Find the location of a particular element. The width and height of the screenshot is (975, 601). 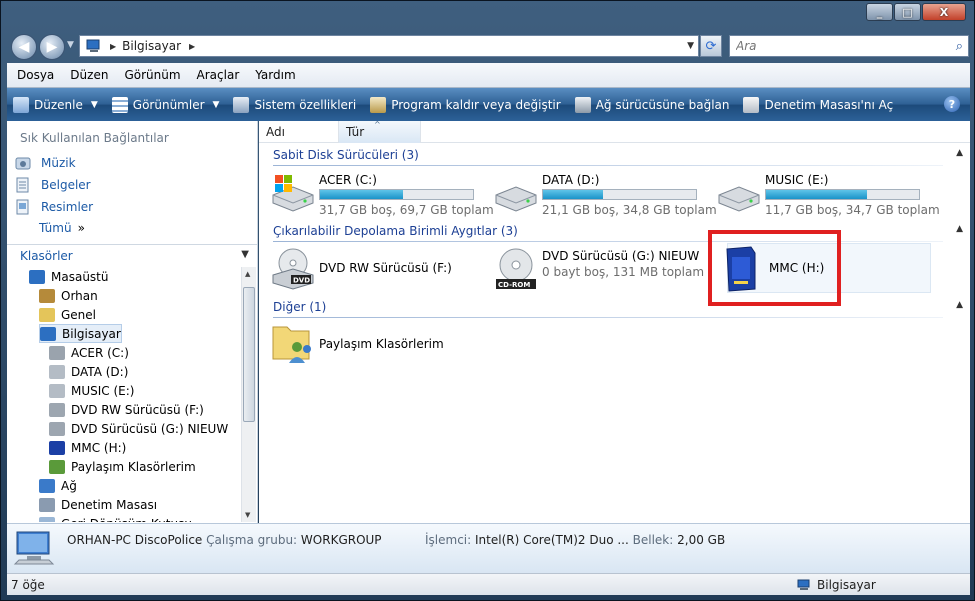

pictures-icon is located at coordinates (22, 207).